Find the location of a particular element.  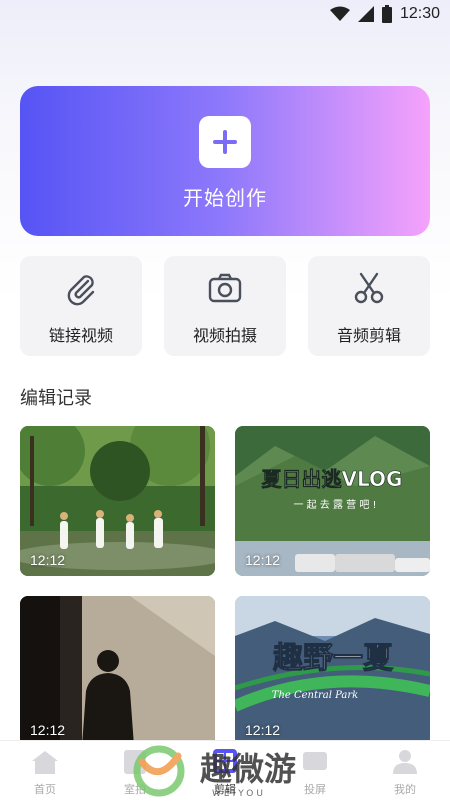

audio-edit-button: 音频剪辑 is located at coordinates (369, 306).